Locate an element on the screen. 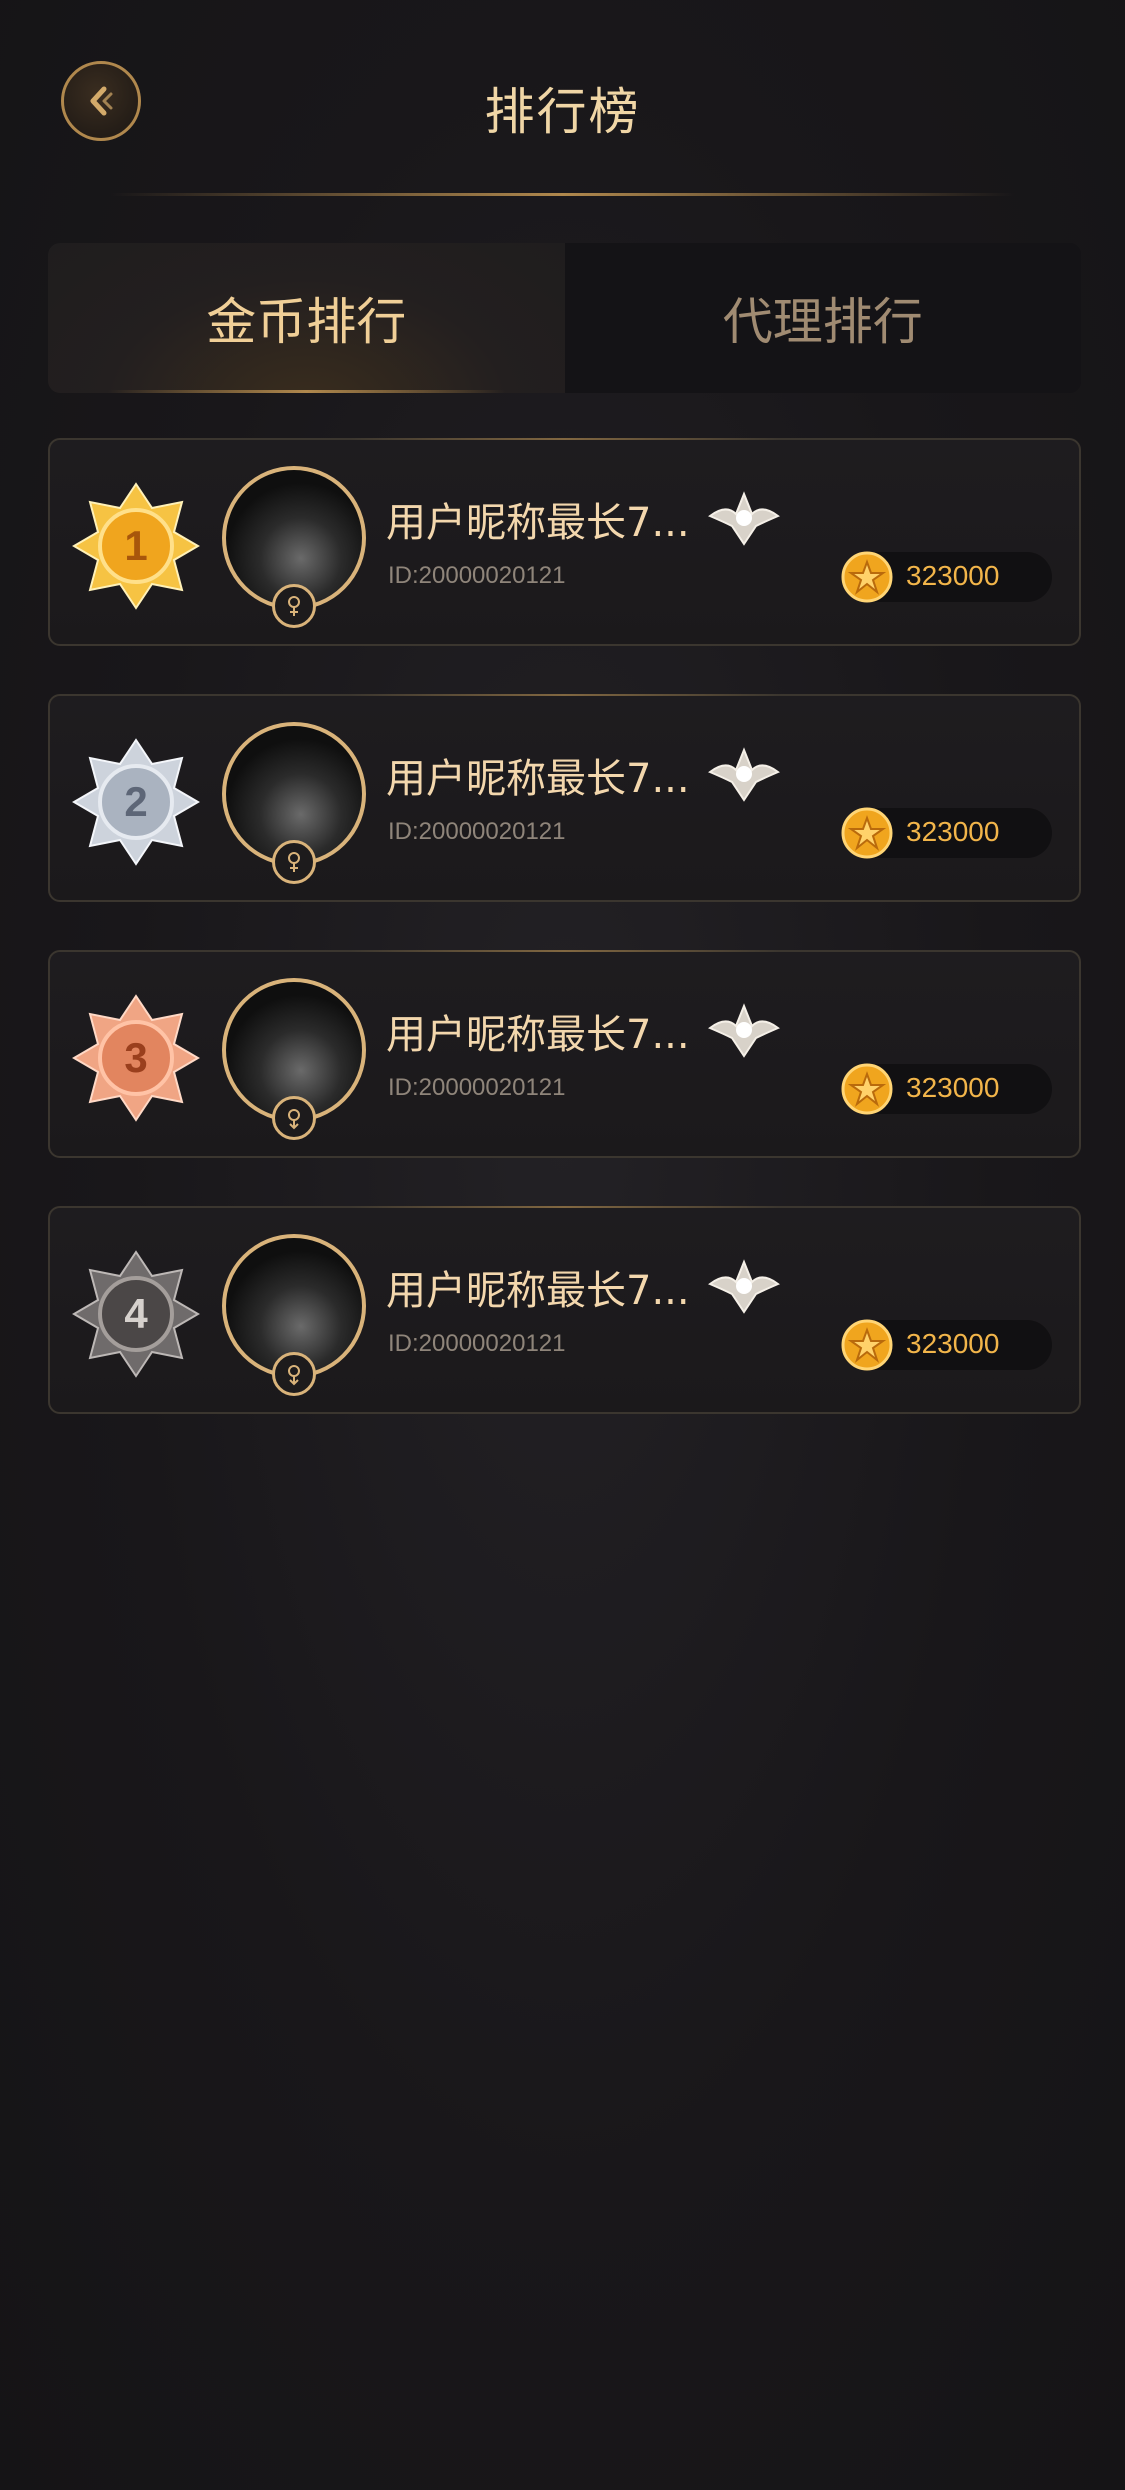 The width and height of the screenshot is (1125, 2490). ranking-row: 1 用户昵称最长7... ID:20000020121 323000 is located at coordinates (564, 542).